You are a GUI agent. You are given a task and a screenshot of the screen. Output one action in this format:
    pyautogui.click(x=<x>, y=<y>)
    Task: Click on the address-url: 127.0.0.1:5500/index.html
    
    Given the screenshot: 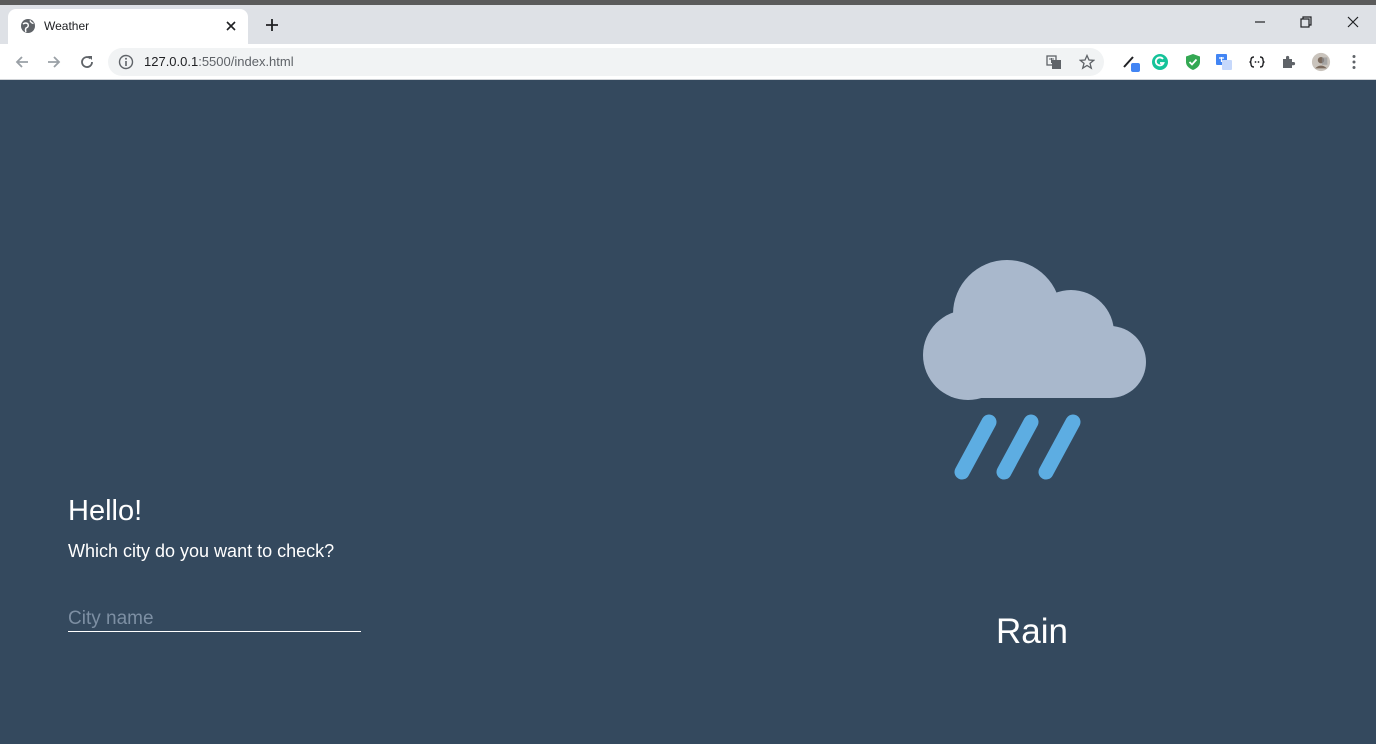 What is the action you would take?
    pyautogui.click(x=219, y=62)
    